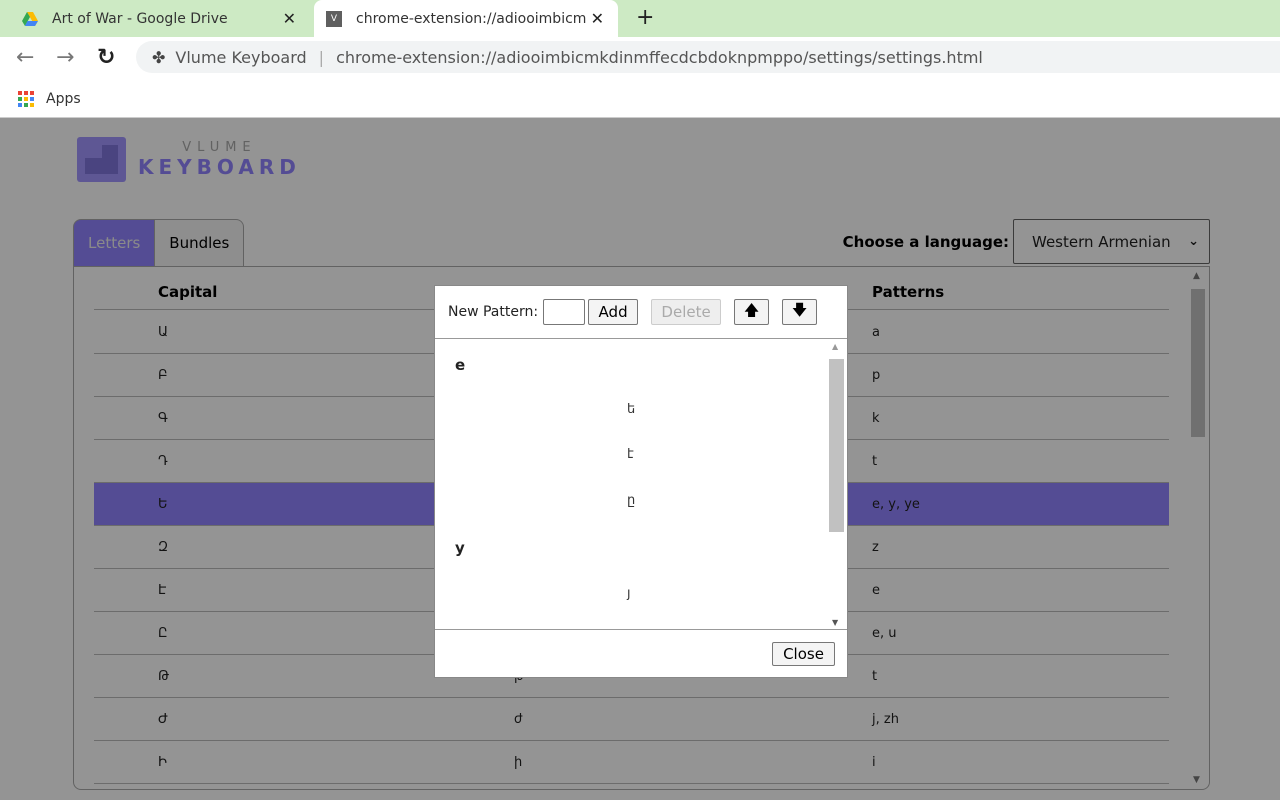 Image resolution: width=1280 pixels, height=800 pixels. What do you see at coordinates (629, 593) in the screenshot?
I see `pattern-letter: յ` at bounding box center [629, 593].